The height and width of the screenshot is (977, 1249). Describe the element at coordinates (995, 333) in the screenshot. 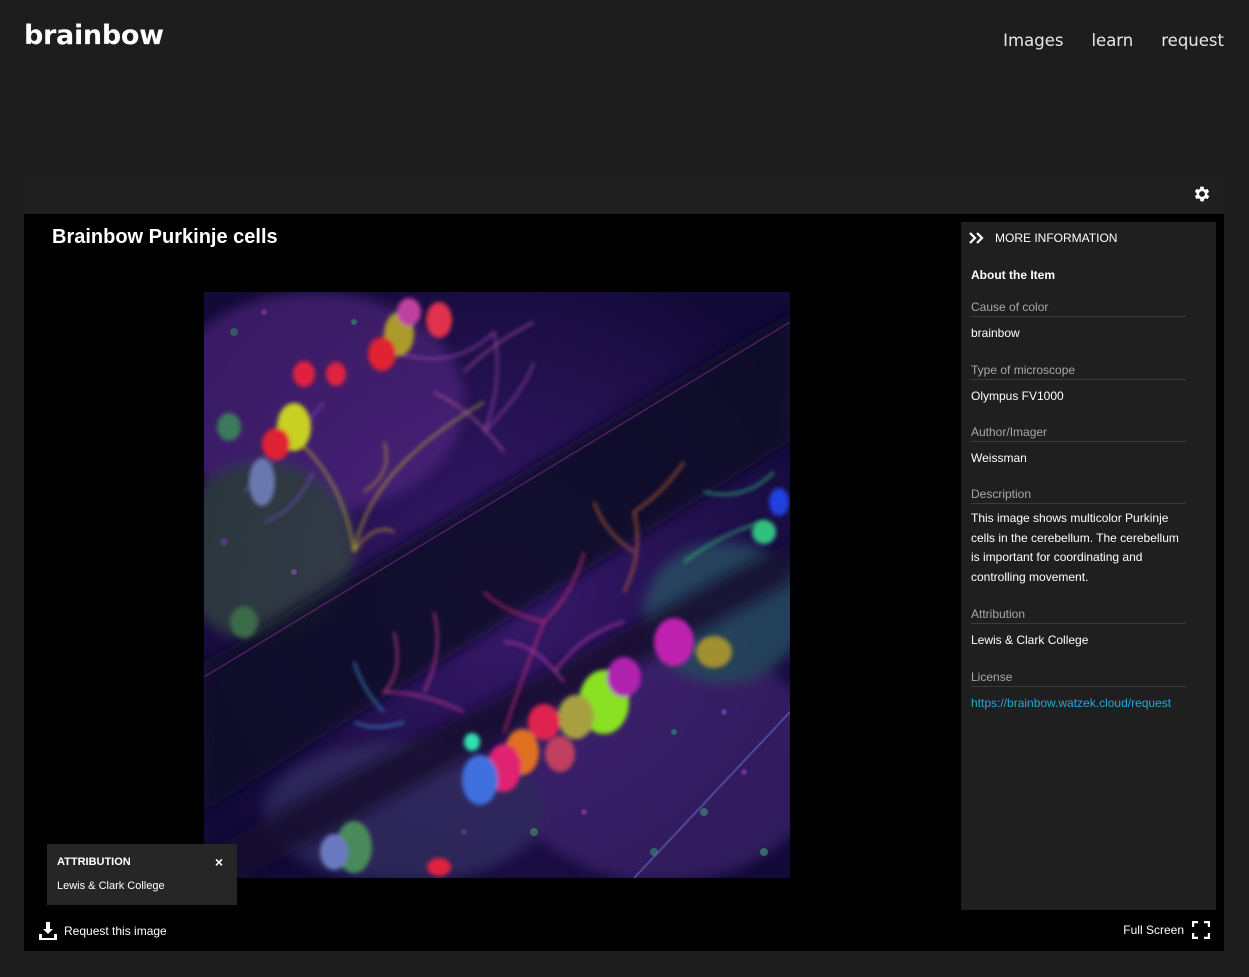

I see `field-value: brainbow` at that location.